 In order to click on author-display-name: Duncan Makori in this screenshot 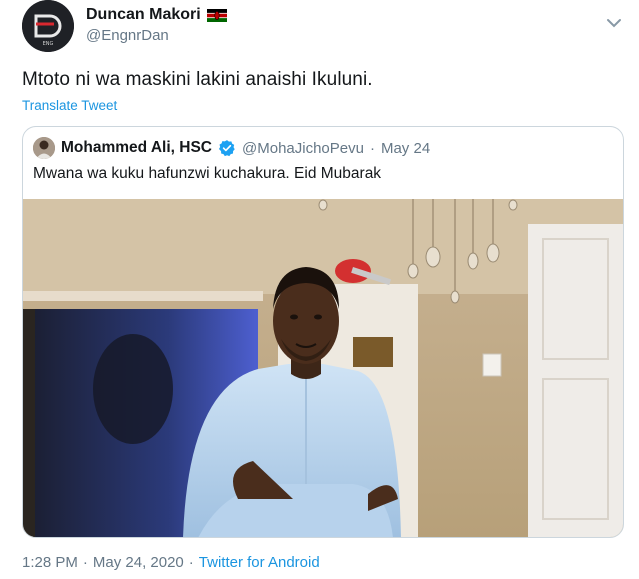, I will do `click(143, 15)`.